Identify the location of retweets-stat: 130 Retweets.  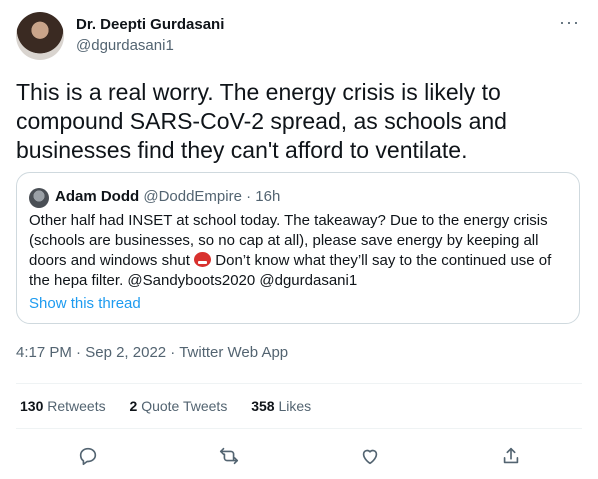
(63, 406).